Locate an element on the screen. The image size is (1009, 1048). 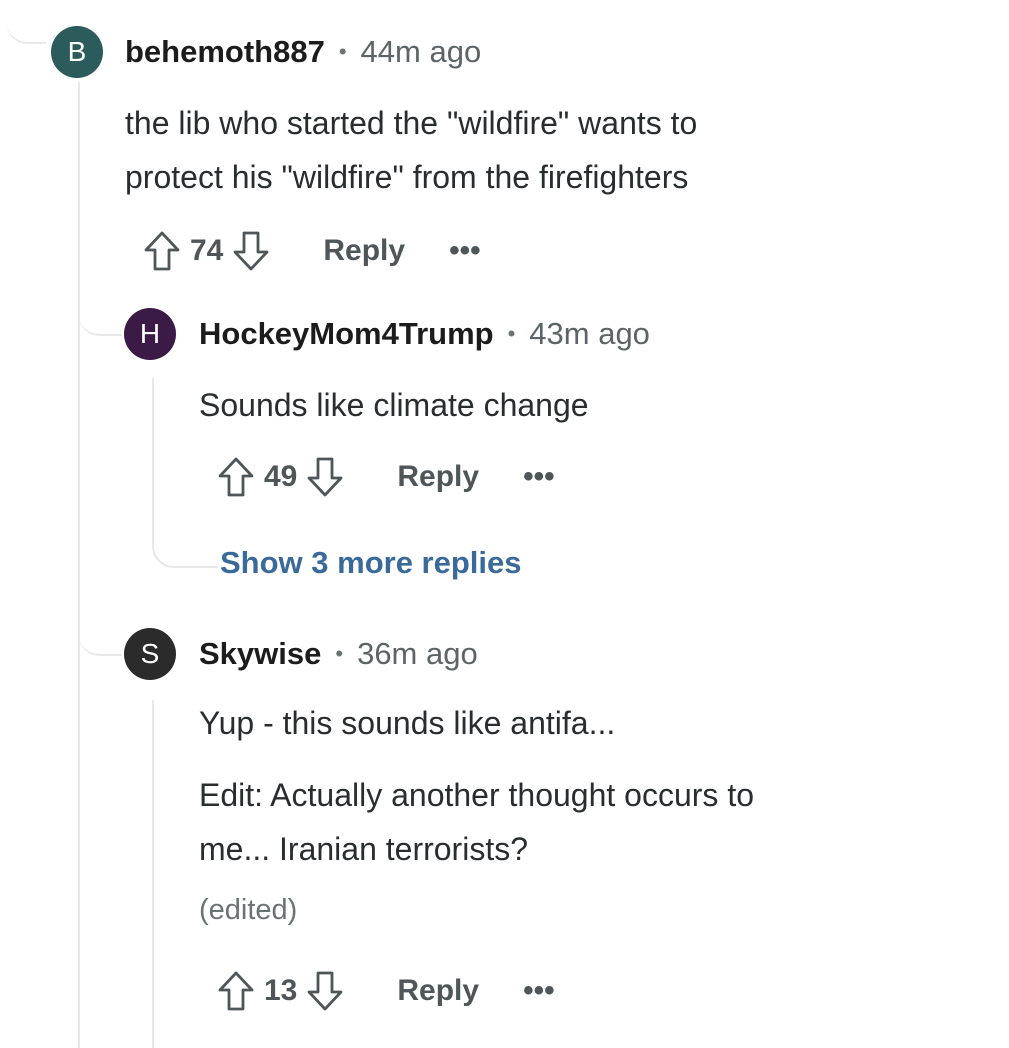
comment-meta: Skywise • 36m ago is located at coordinates (338, 654).